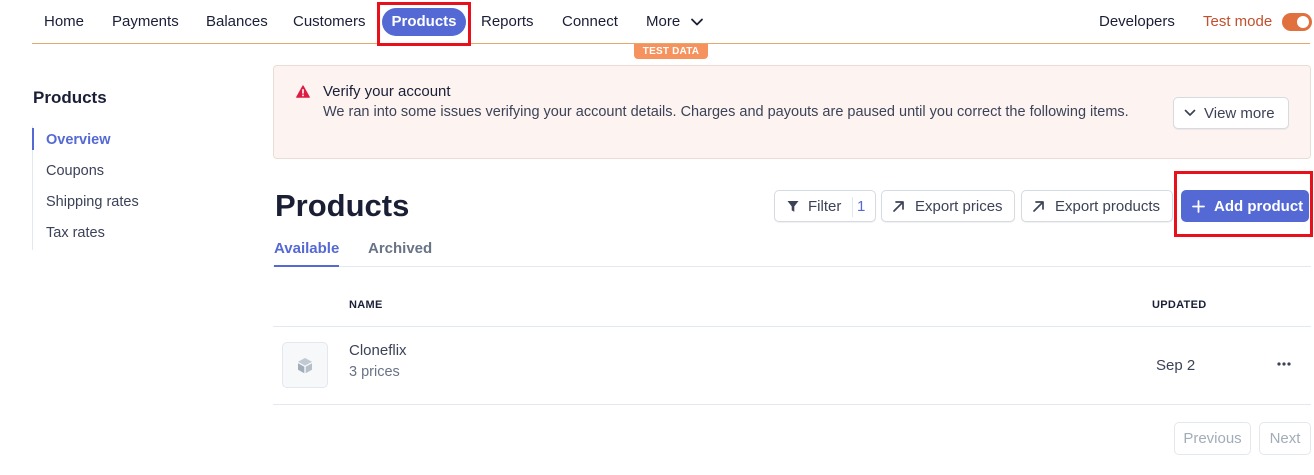  What do you see at coordinates (387, 91) in the screenshot?
I see `alert-title: Verify your account` at bounding box center [387, 91].